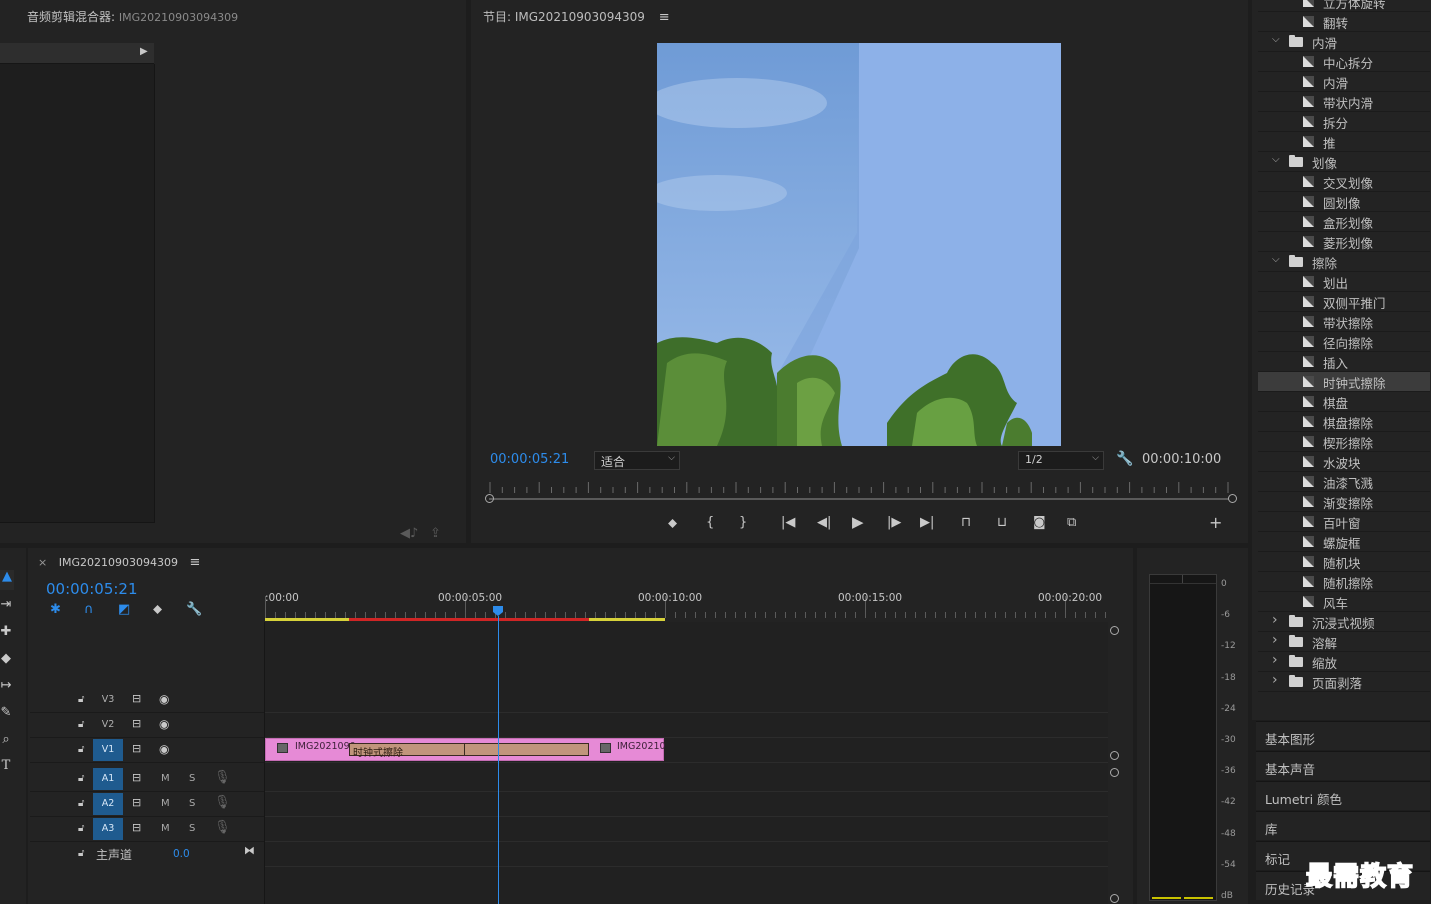  Describe the element at coordinates (1344, 102) in the screenshot. I see `effects-item: 带状内滑` at that location.